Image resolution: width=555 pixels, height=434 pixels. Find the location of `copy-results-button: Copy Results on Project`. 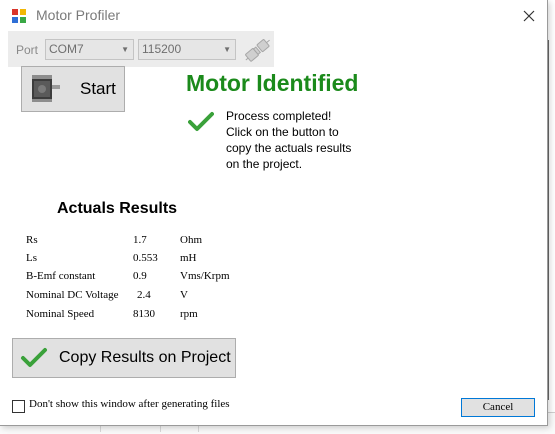

copy-results-button: Copy Results on Project is located at coordinates (124, 358).